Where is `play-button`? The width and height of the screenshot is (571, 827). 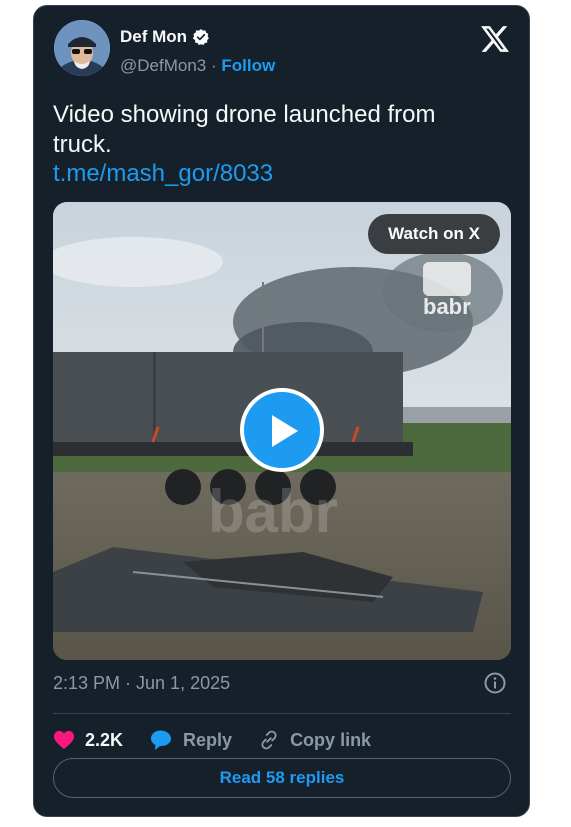
play-button is located at coordinates (282, 430).